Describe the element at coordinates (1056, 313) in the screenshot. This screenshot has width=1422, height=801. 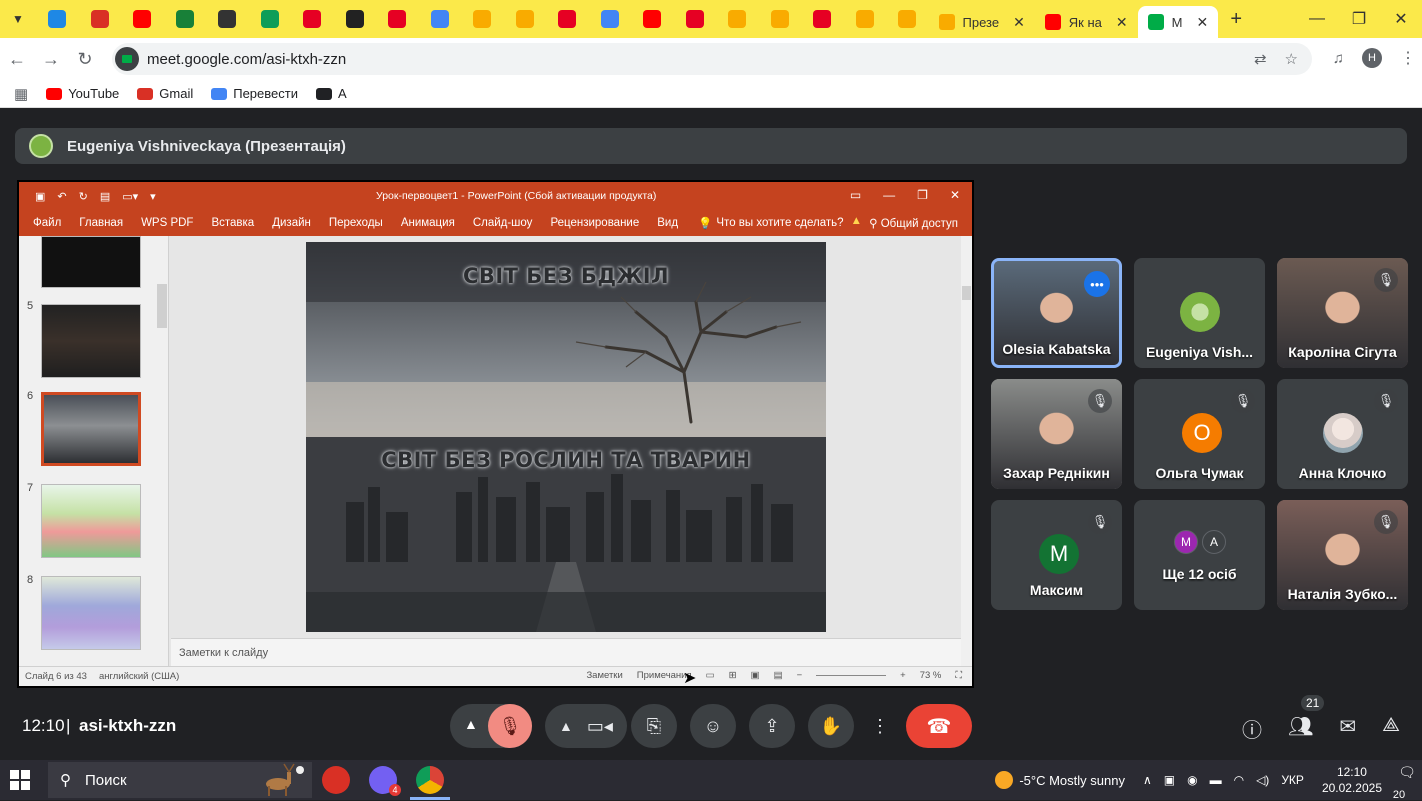
I see `participant-tile: Olesia Kabatska •••` at that location.